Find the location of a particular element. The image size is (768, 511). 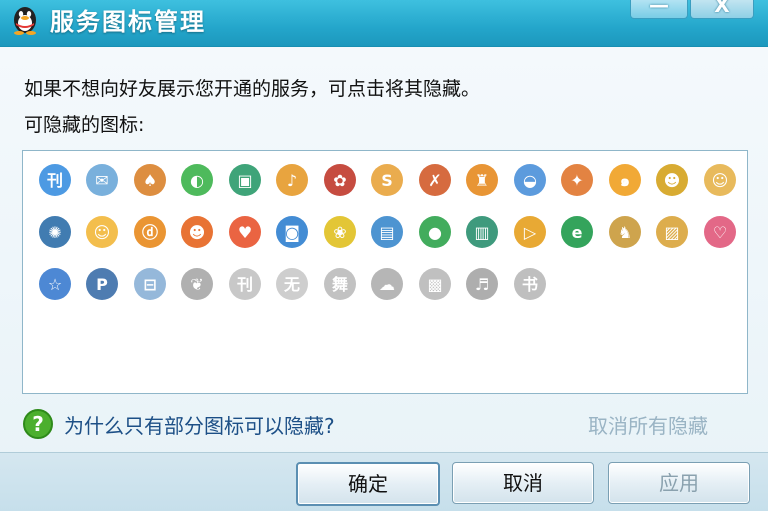

title-bar: 服务图标管理 — X is located at coordinates (384, 23).